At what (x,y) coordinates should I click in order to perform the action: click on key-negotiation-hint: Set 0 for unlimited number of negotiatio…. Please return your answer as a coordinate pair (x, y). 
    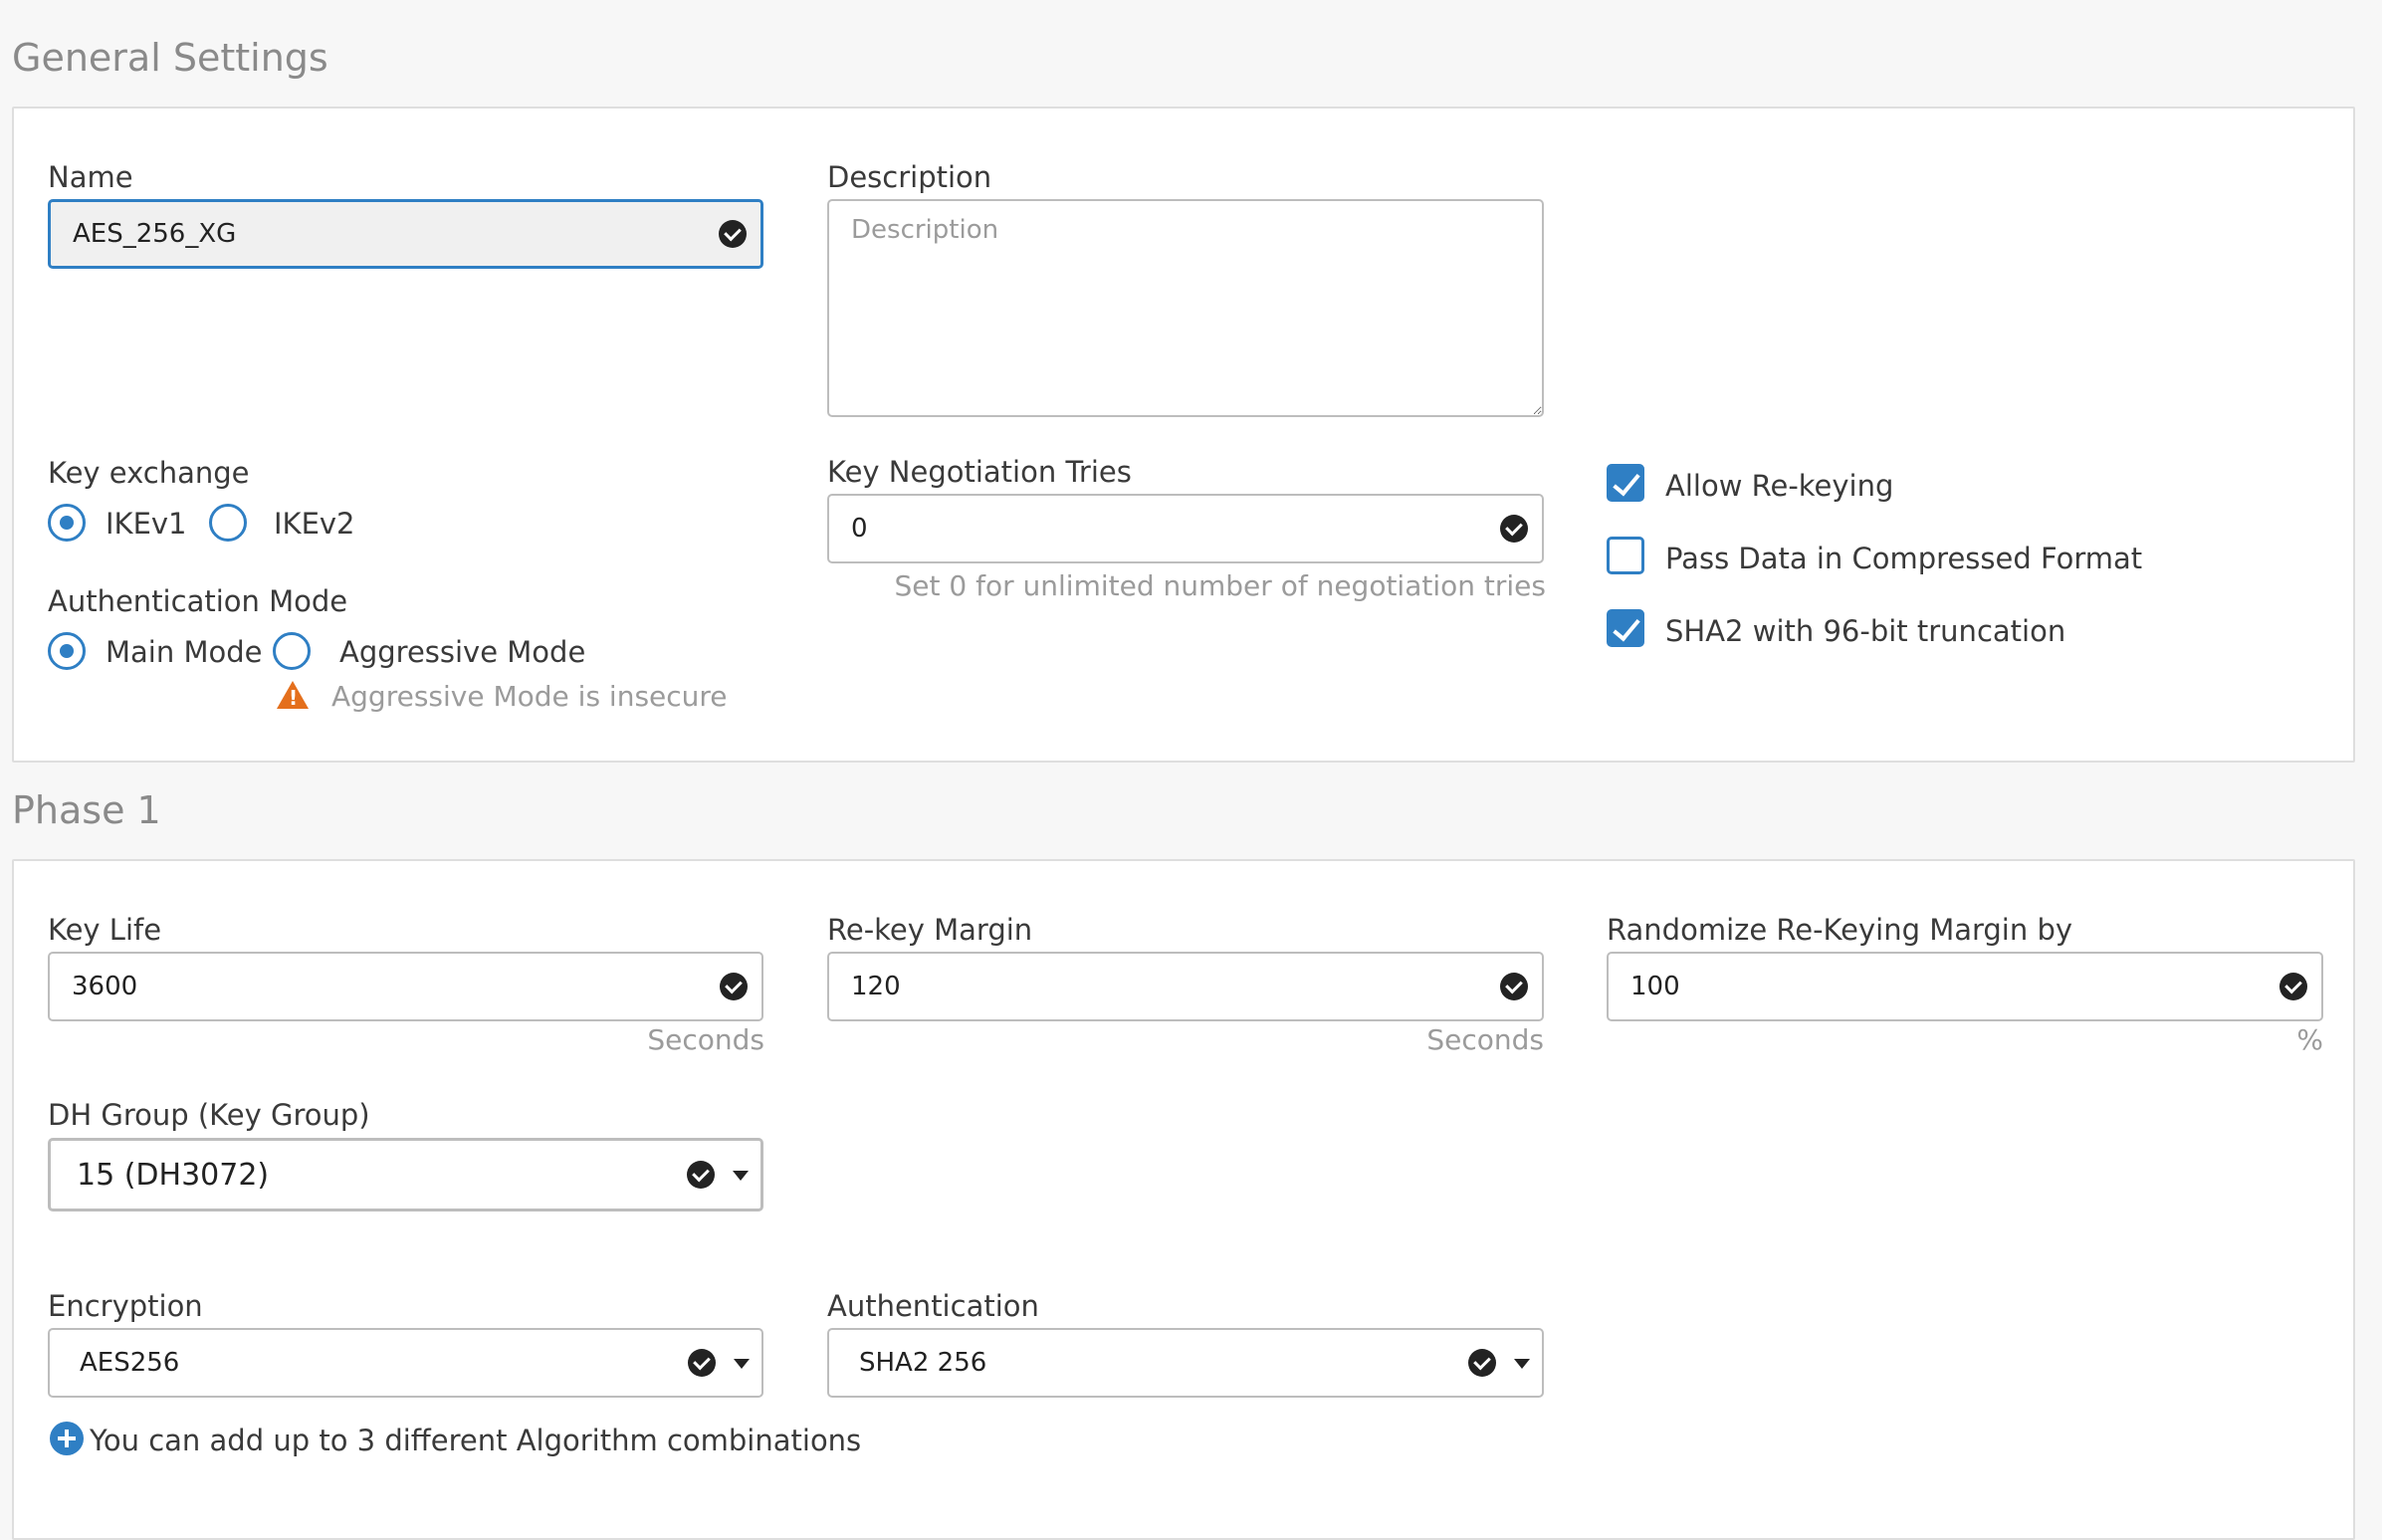
    Looking at the image, I should click on (1220, 586).